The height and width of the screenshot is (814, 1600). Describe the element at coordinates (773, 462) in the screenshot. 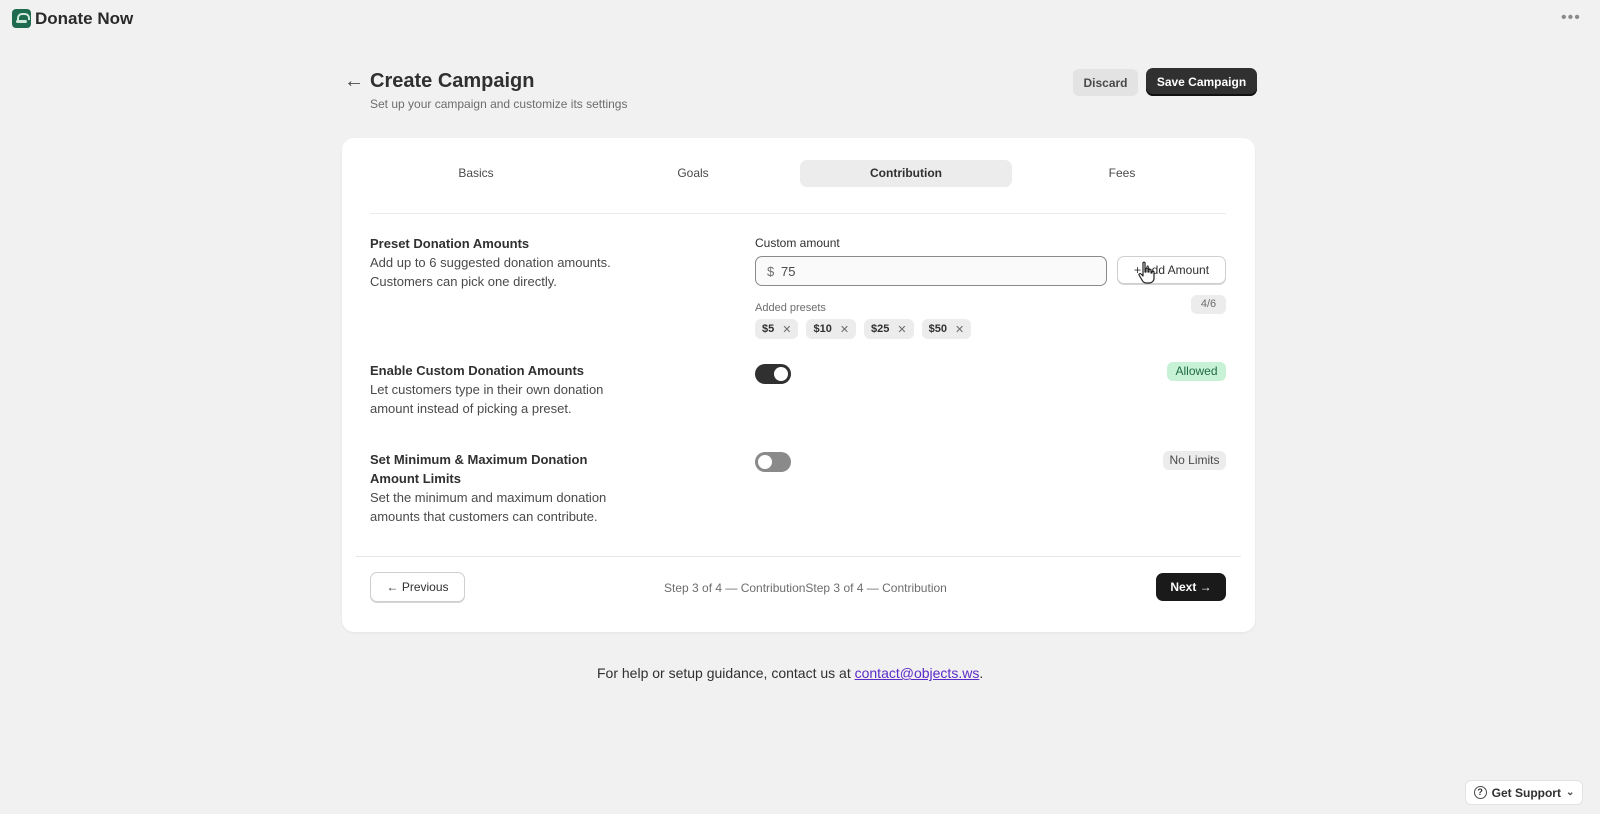

I see `limits-toggle` at that location.